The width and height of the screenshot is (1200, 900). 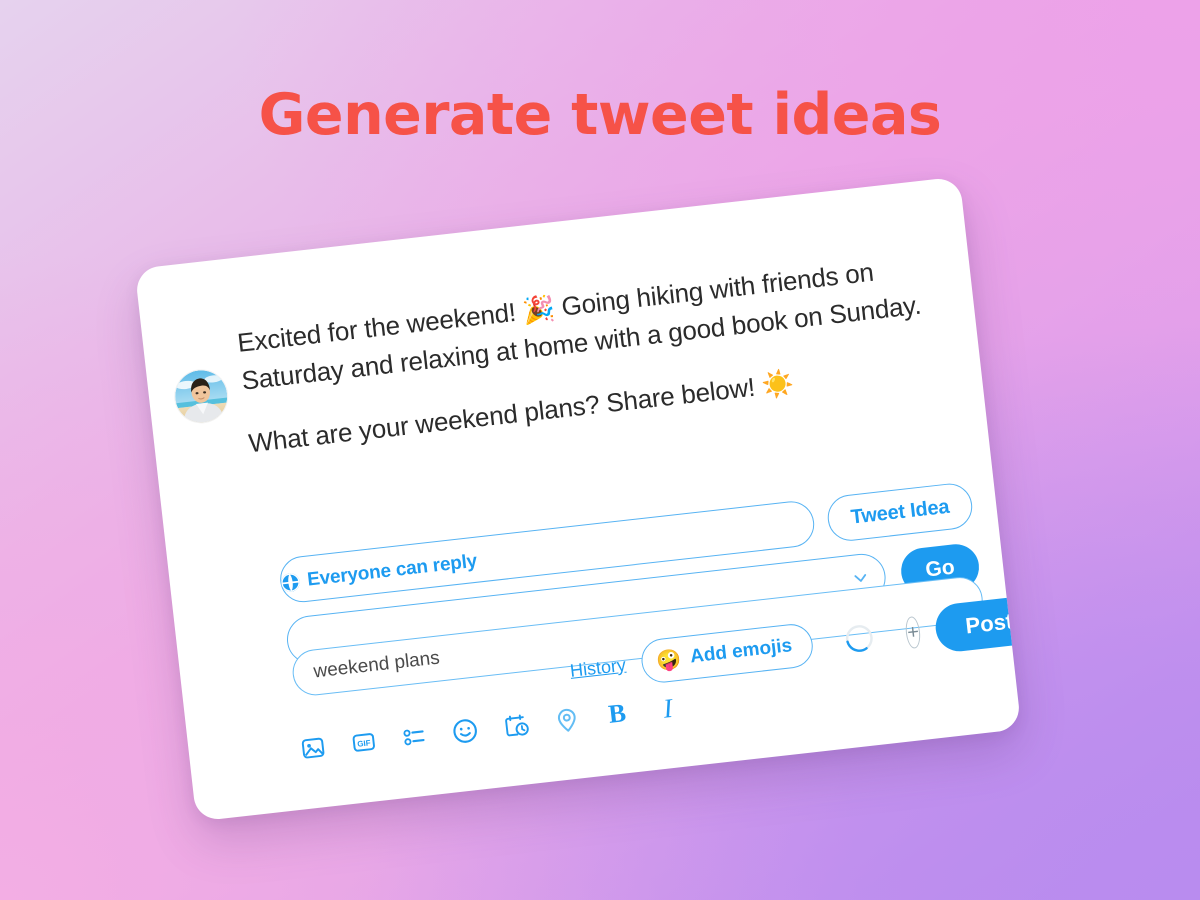 I want to click on emoji-icon, so click(x=465, y=731).